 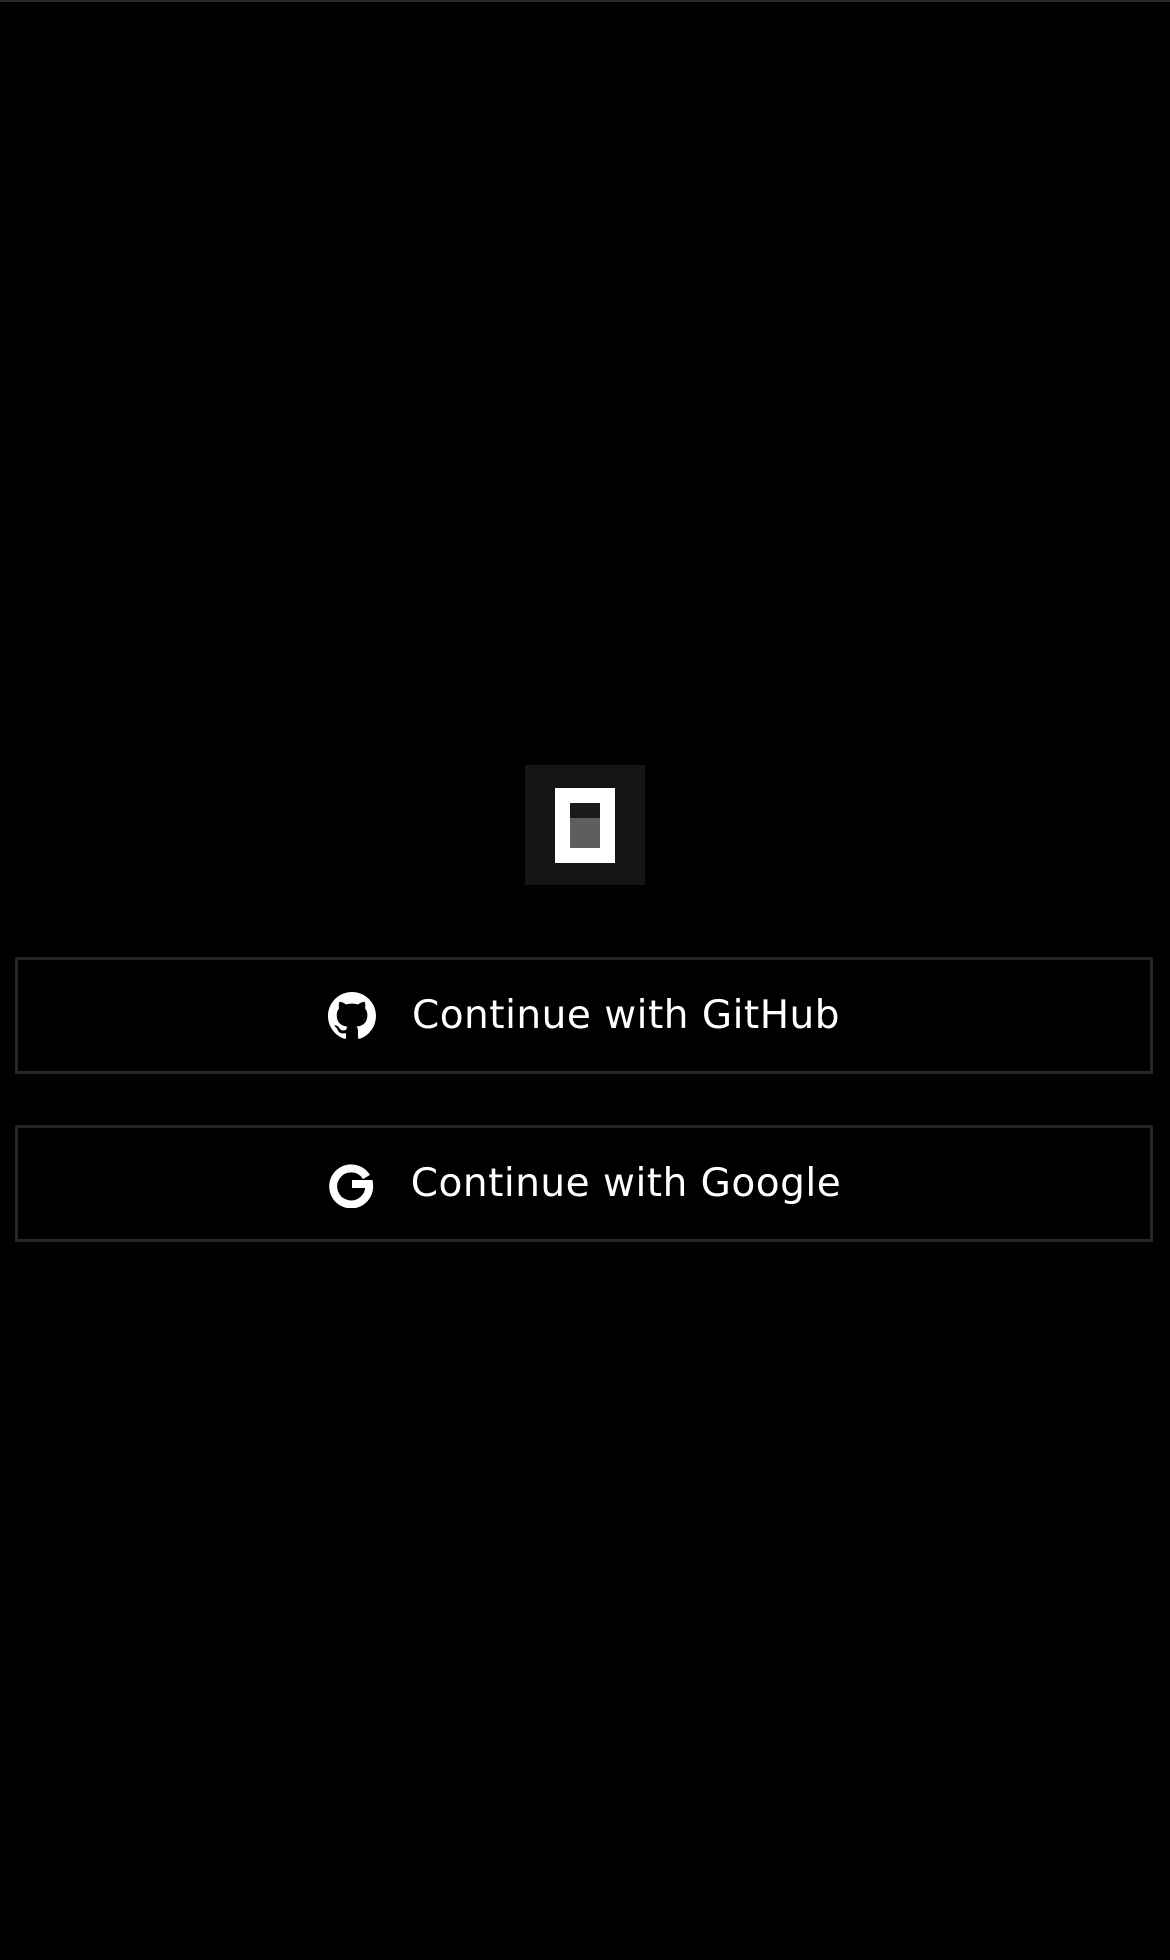 I want to click on continue-with-github-button: Continue with GitHub, so click(x=584, y=1015).